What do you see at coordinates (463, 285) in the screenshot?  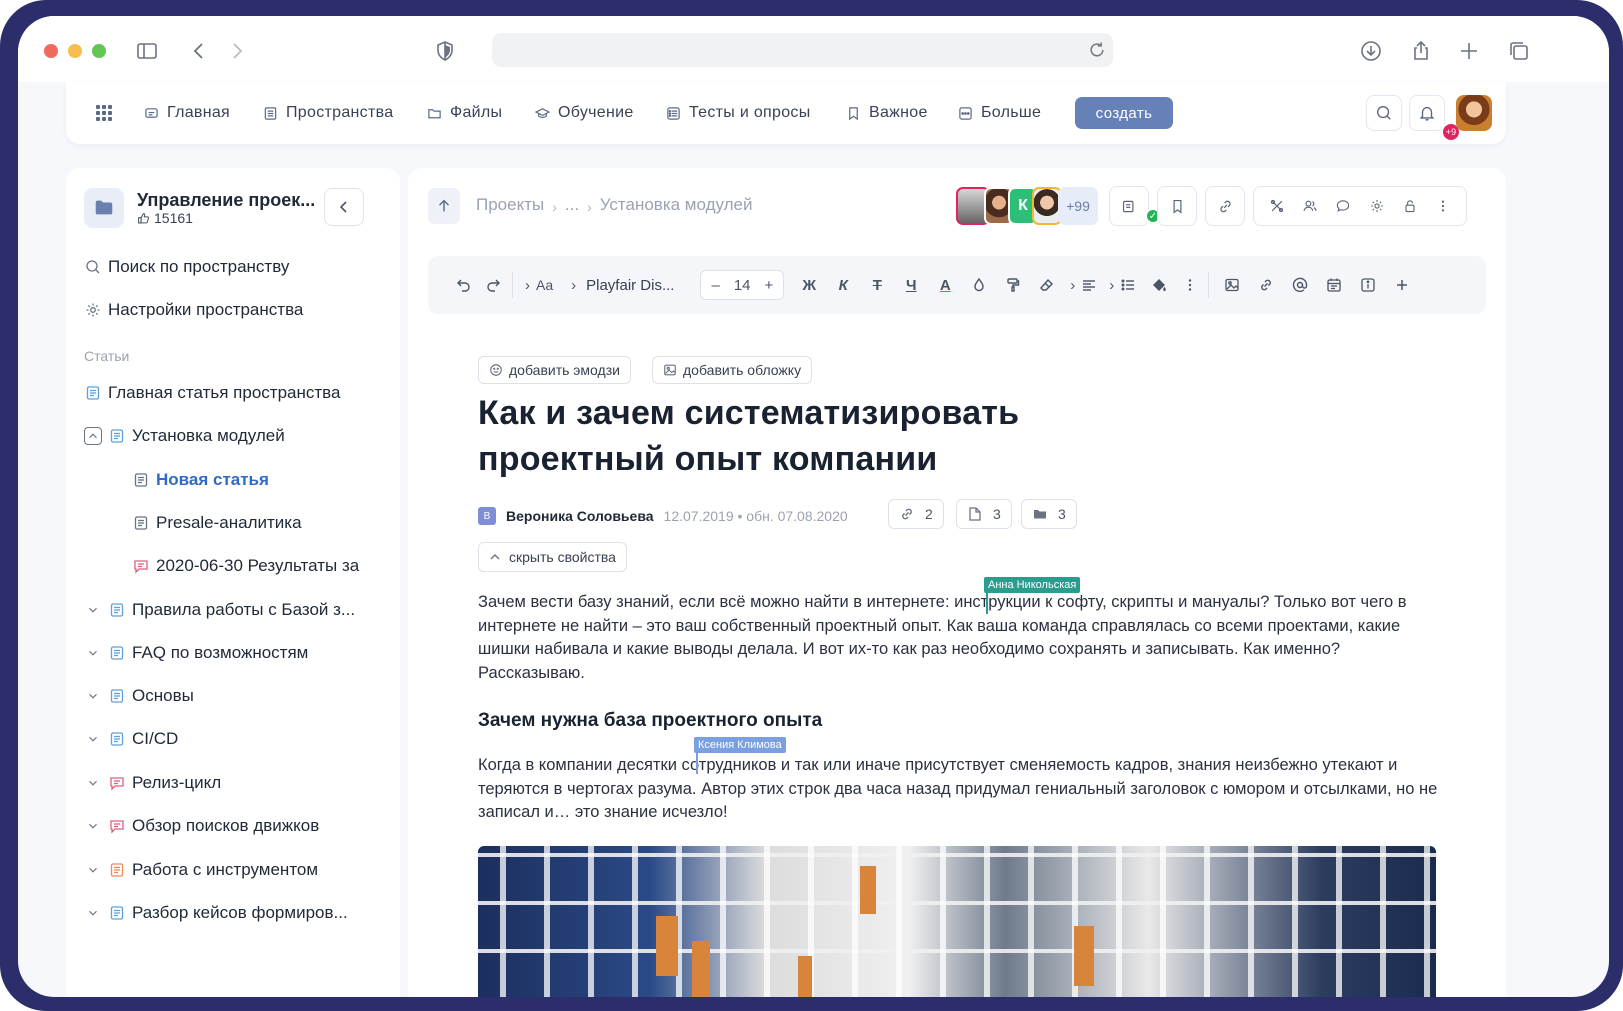 I see `undo-icon` at bounding box center [463, 285].